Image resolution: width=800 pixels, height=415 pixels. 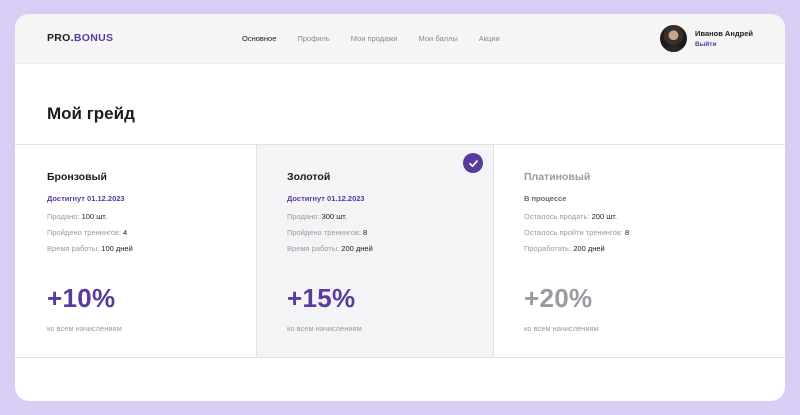 I want to click on checkmark-icon, so click(x=473, y=163).